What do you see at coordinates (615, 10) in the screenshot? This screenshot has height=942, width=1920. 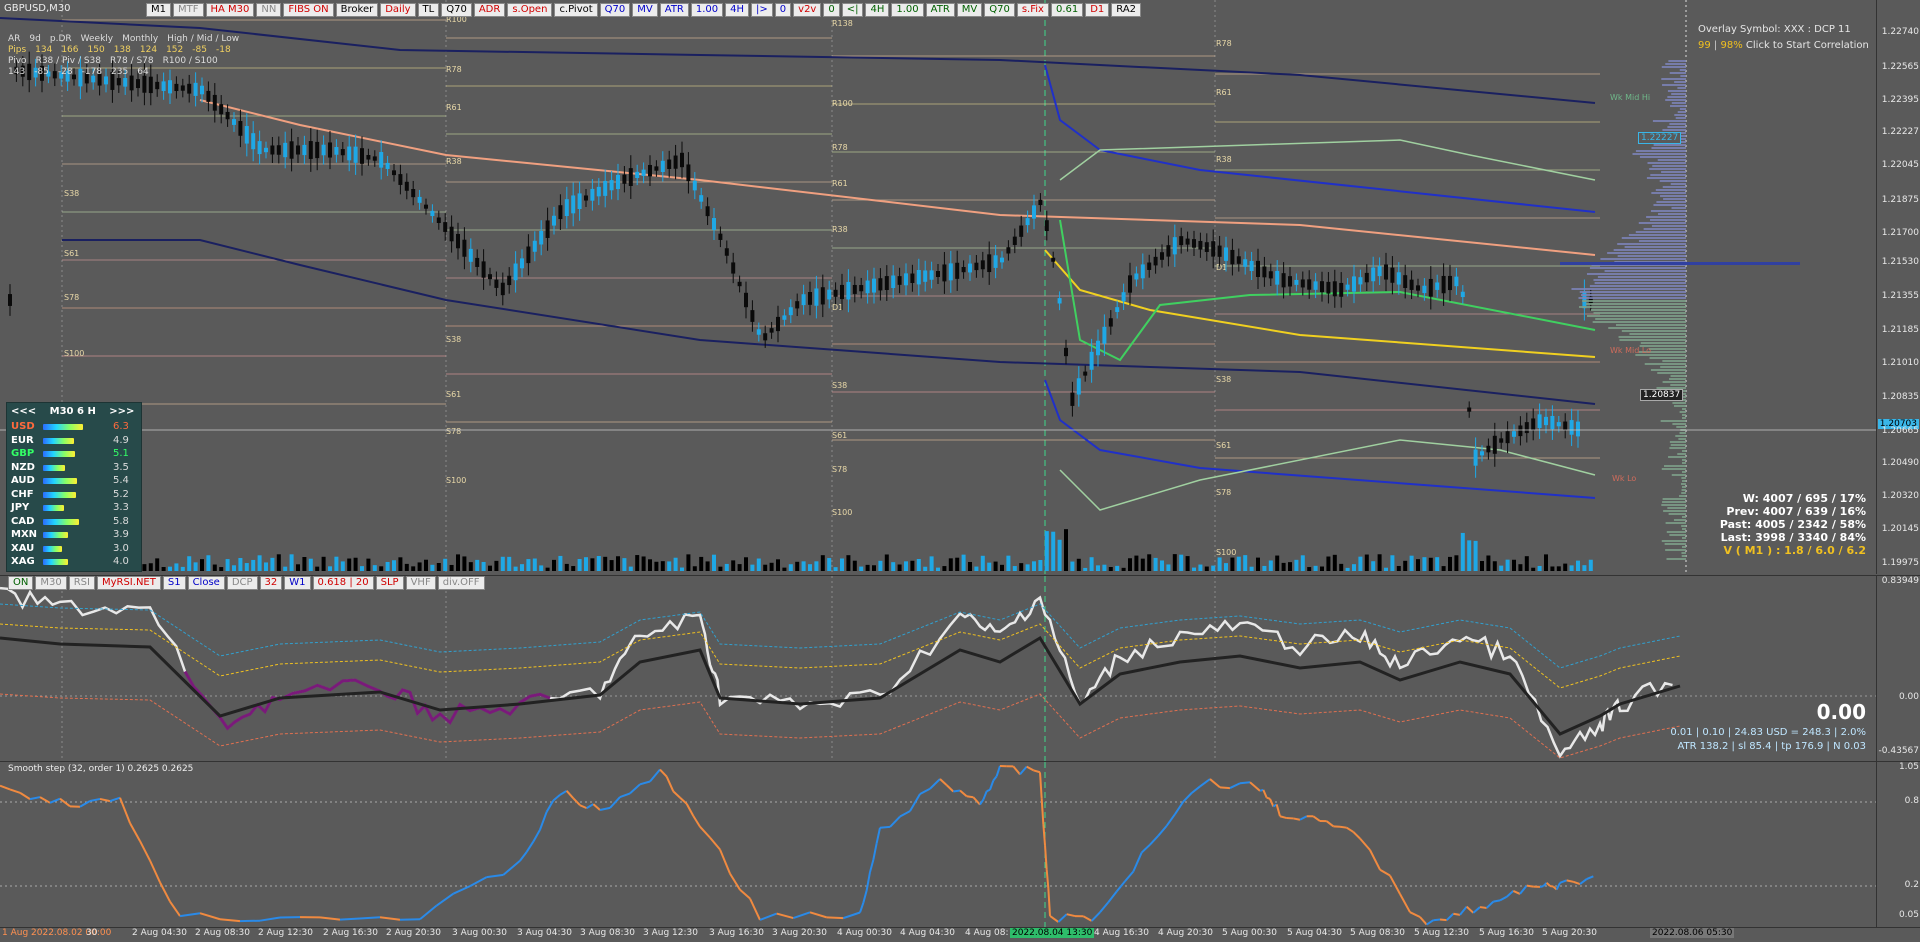 I see `toolbar-button-12: Q70` at bounding box center [615, 10].